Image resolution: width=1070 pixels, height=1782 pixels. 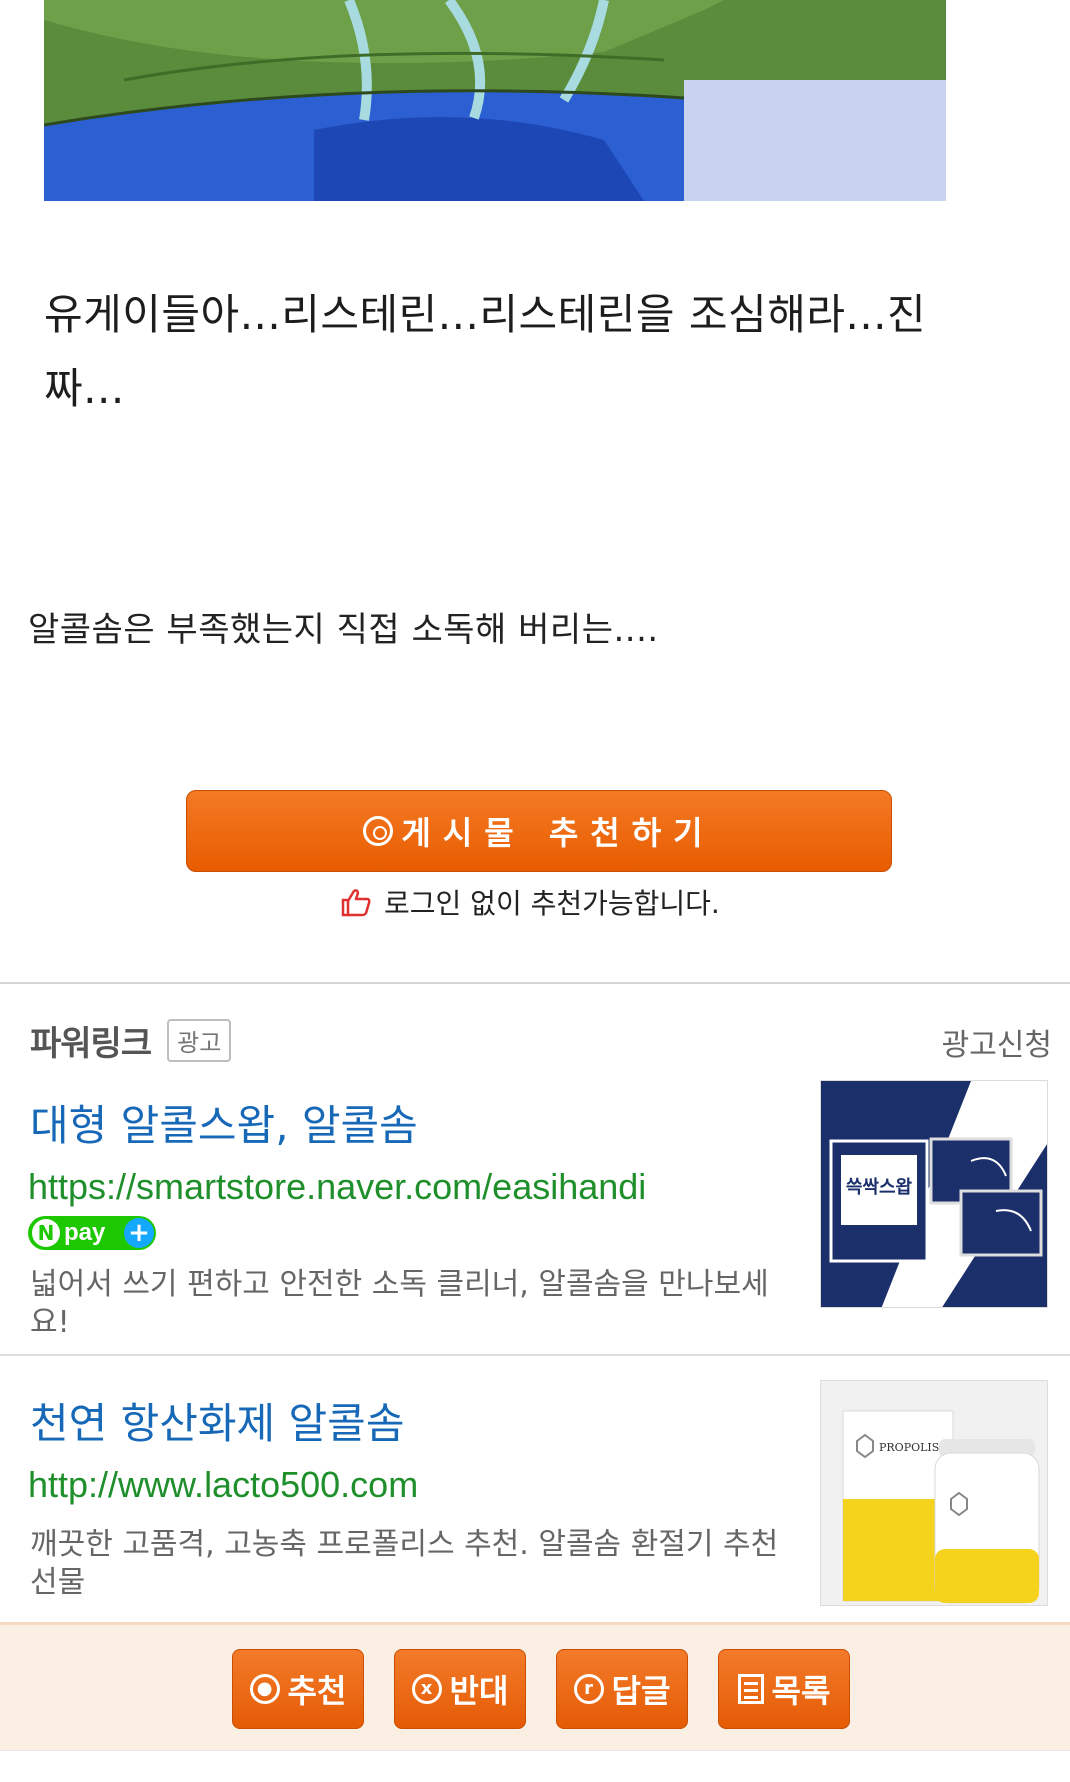 I want to click on login-note: 로그인 없이 추천가능합니다., so click(x=530, y=902).